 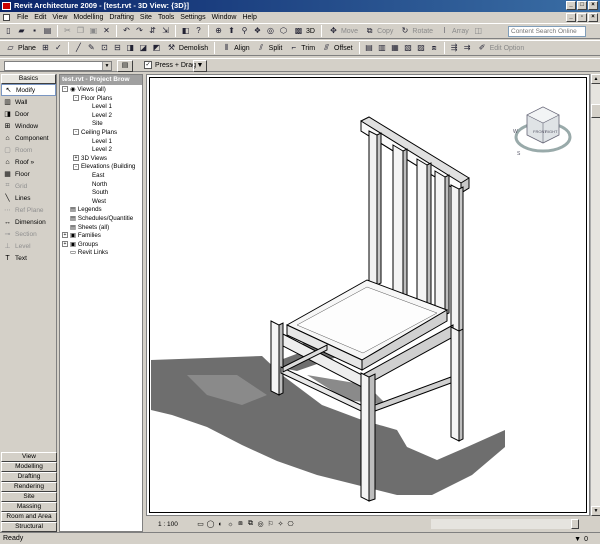 What do you see at coordinates (593, 5) in the screenshot?
I see `close-button: ×` at bounding box center [593, 5].